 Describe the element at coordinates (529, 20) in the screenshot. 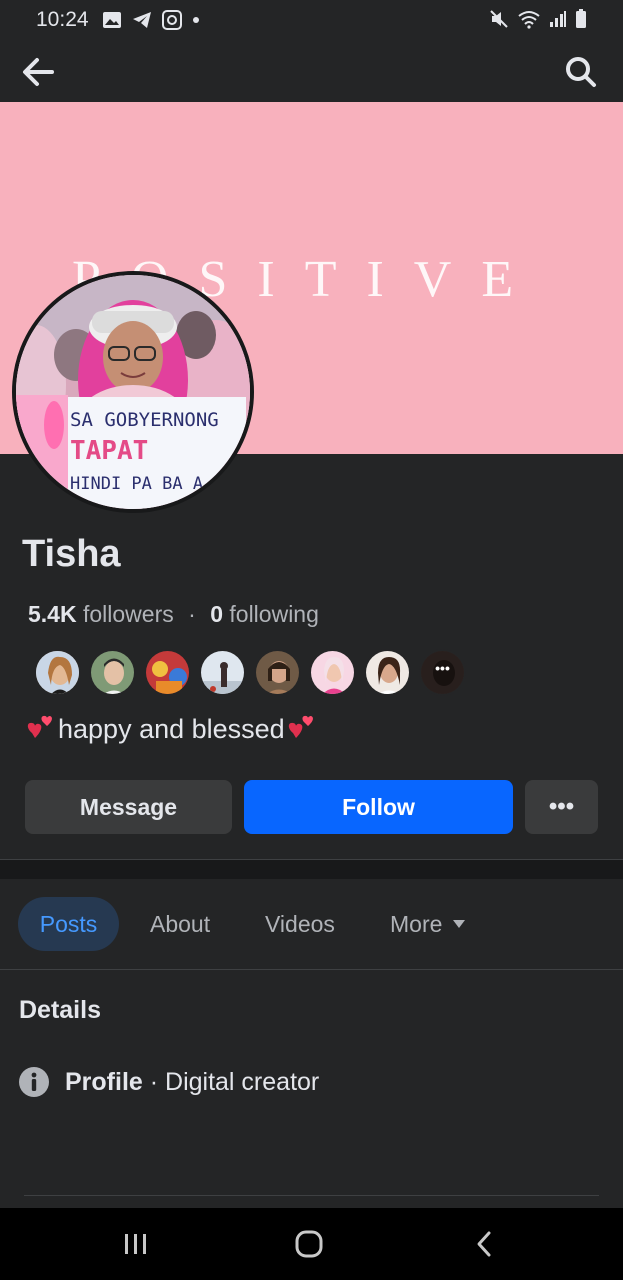

I see `wifi-icon` at that location.